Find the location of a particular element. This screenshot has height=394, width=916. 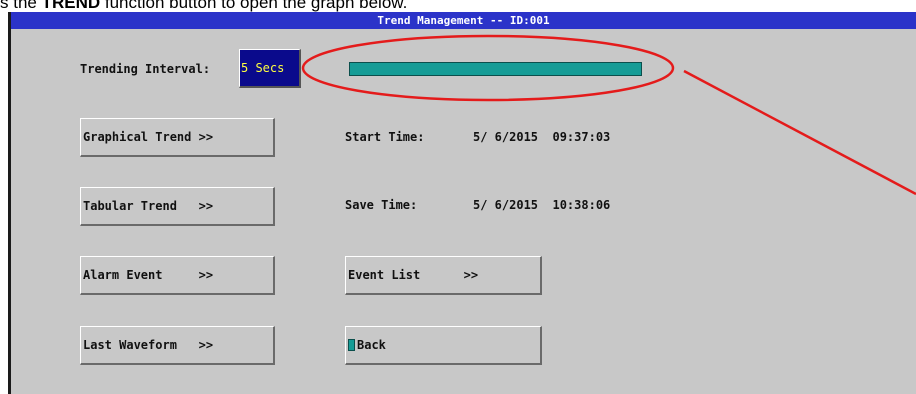

alarm-event-button: Alarm Event >> is located at coordinates (177, 275).